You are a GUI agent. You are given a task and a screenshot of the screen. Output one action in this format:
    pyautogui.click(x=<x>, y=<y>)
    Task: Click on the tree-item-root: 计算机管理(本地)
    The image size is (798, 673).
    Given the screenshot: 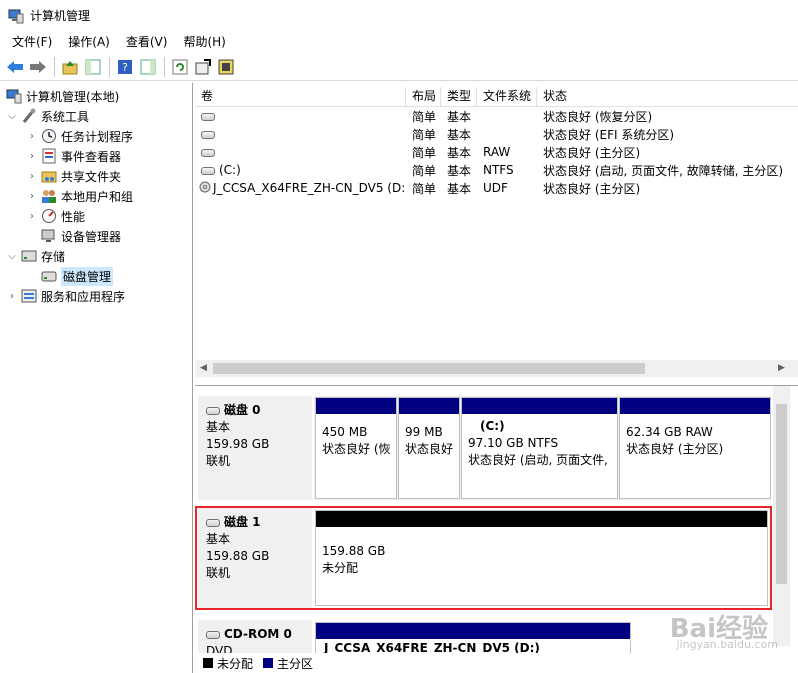 What is the action you would take?
    pyautogui.click(x=62, y=96)
    